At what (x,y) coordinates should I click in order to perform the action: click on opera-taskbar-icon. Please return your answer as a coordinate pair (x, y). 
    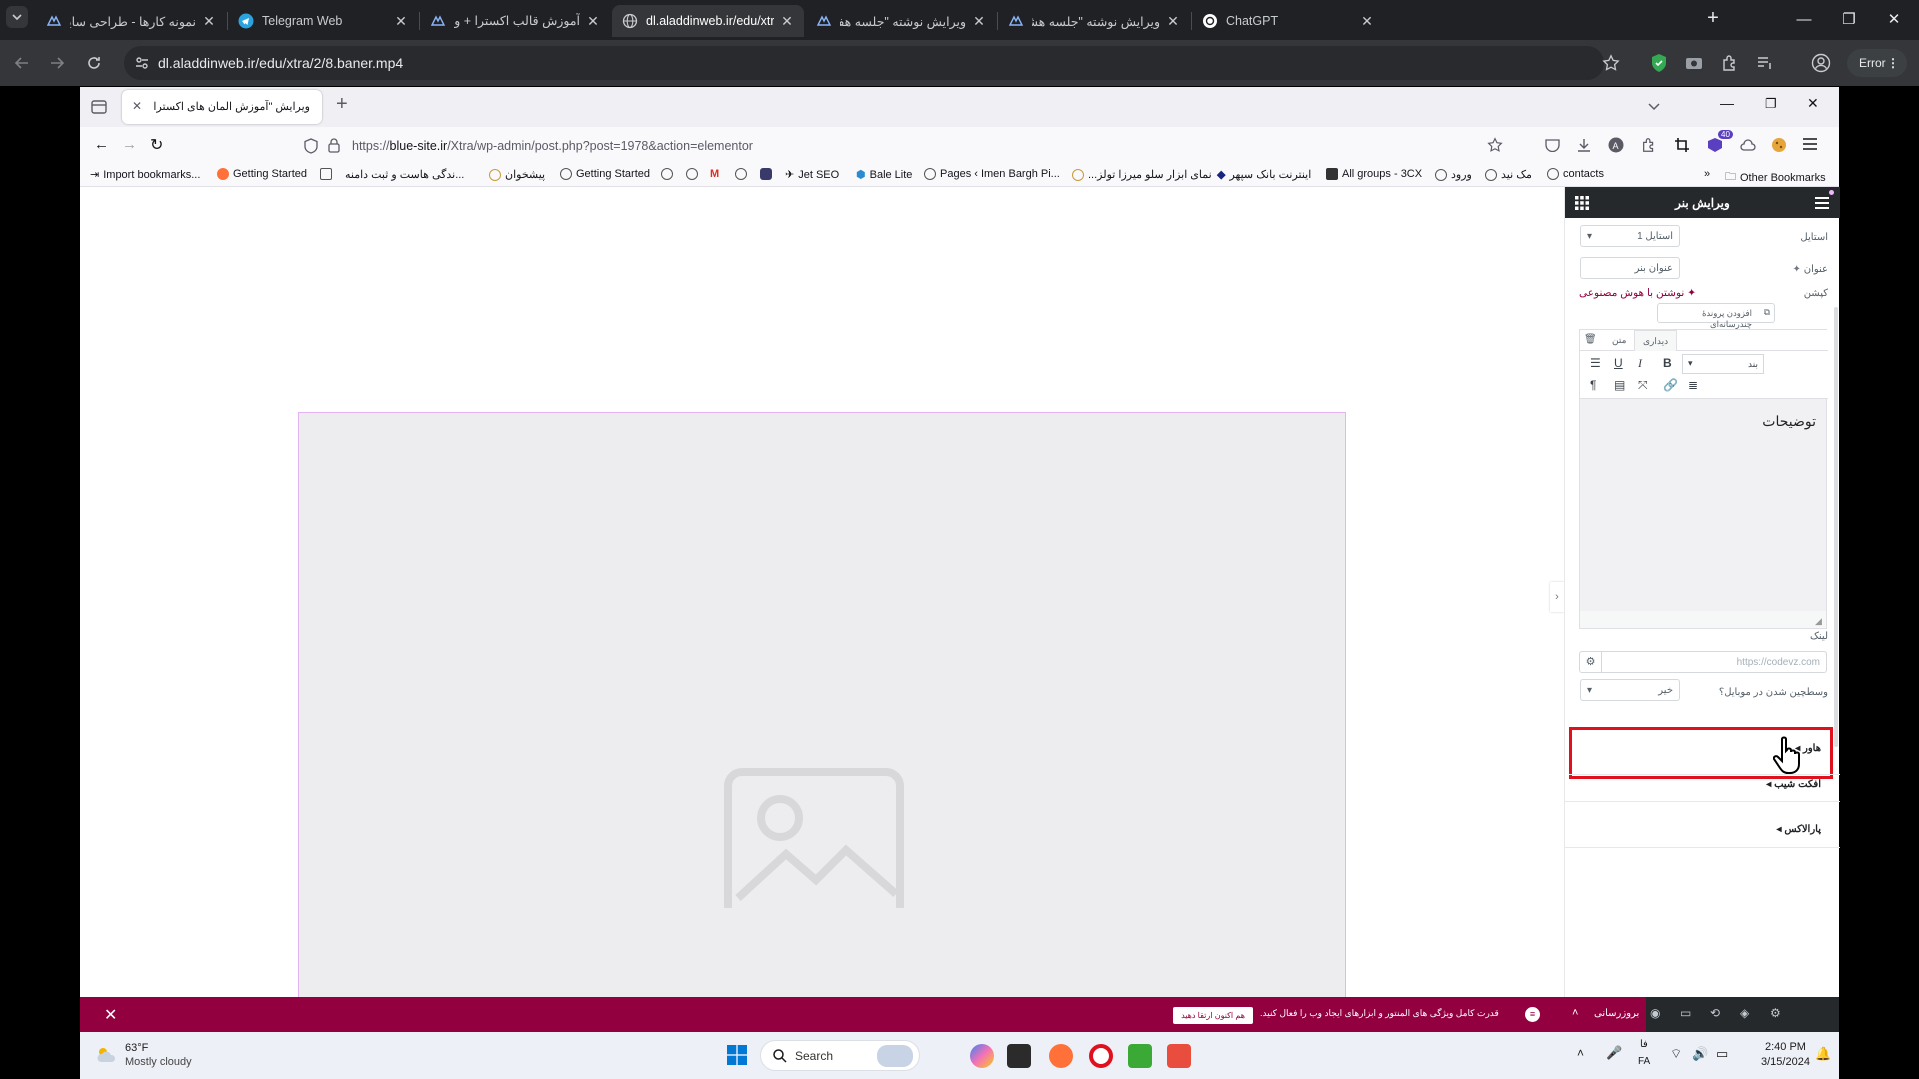
    Looking at the image, I should click on (1101, 1056).